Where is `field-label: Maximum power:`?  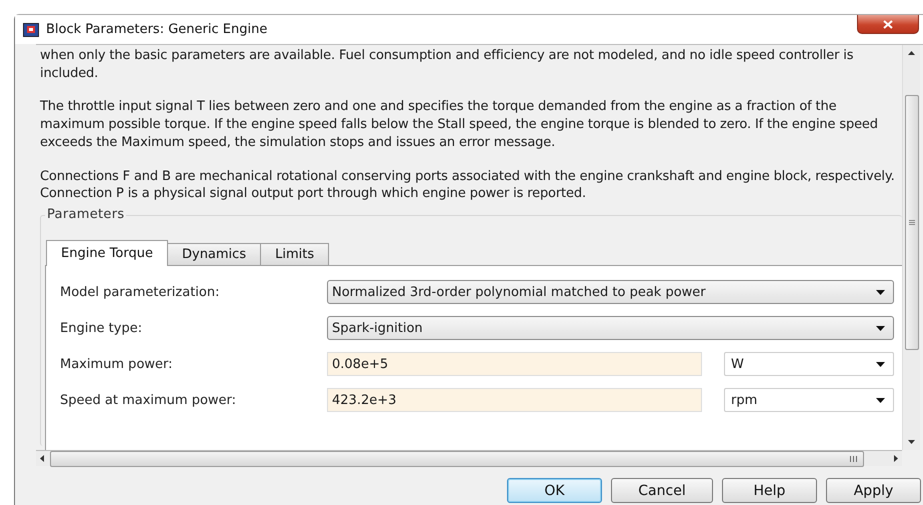
field-label: Maximum power: is located at coordinates (117, 364).